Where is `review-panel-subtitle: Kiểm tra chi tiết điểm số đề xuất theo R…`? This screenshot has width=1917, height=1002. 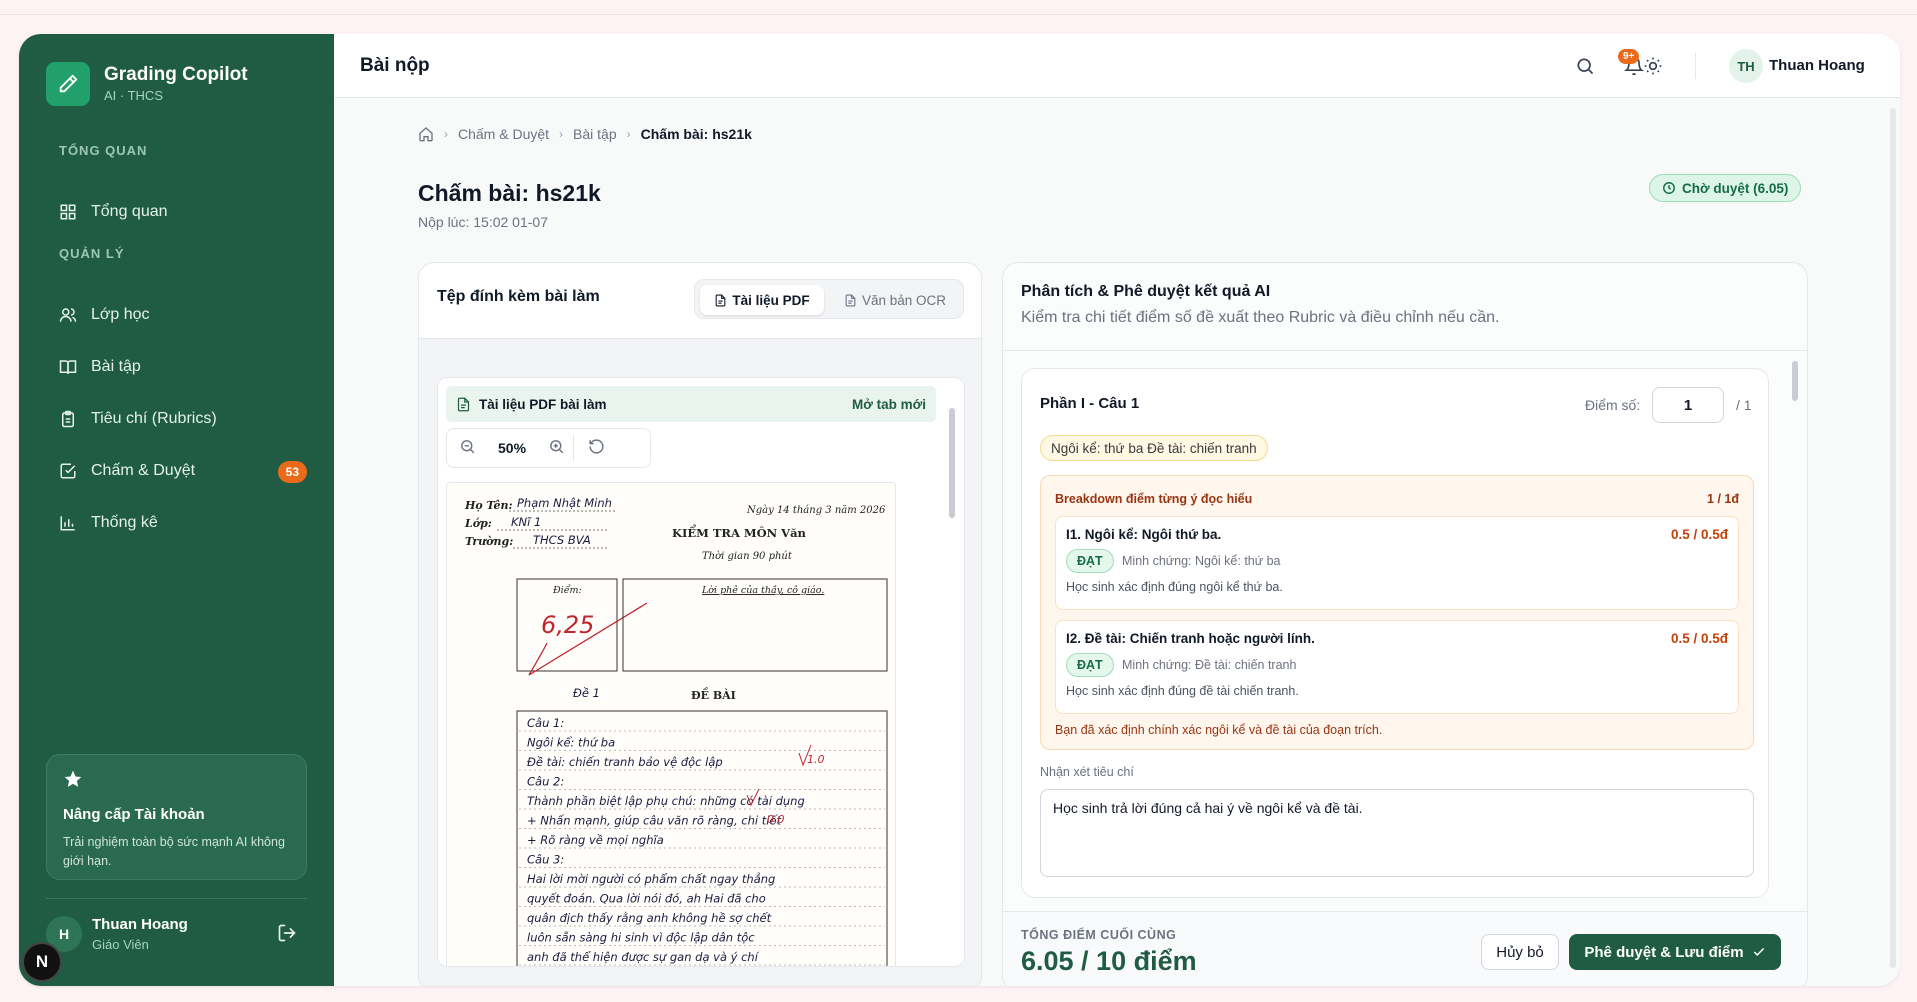
review-panel-subtitle: Kiểm tra chi tiết điểm số đề xuất theo R… is located at coordinates (1260, 317).